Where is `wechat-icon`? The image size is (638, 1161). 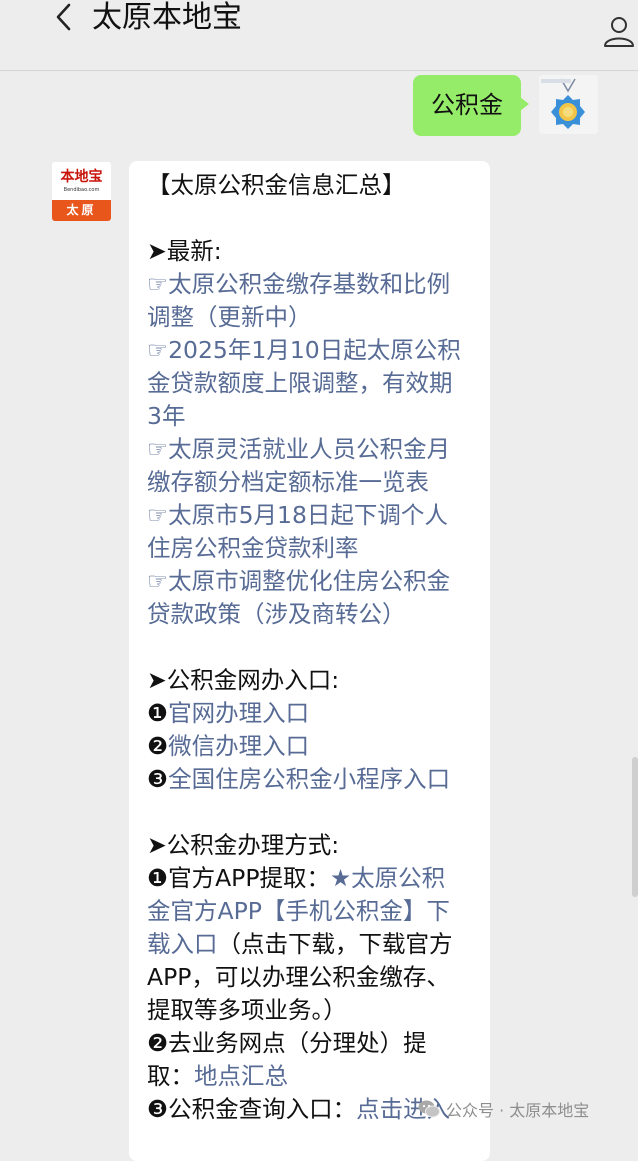 wechat-icon is located at coordinates (429, 1109).